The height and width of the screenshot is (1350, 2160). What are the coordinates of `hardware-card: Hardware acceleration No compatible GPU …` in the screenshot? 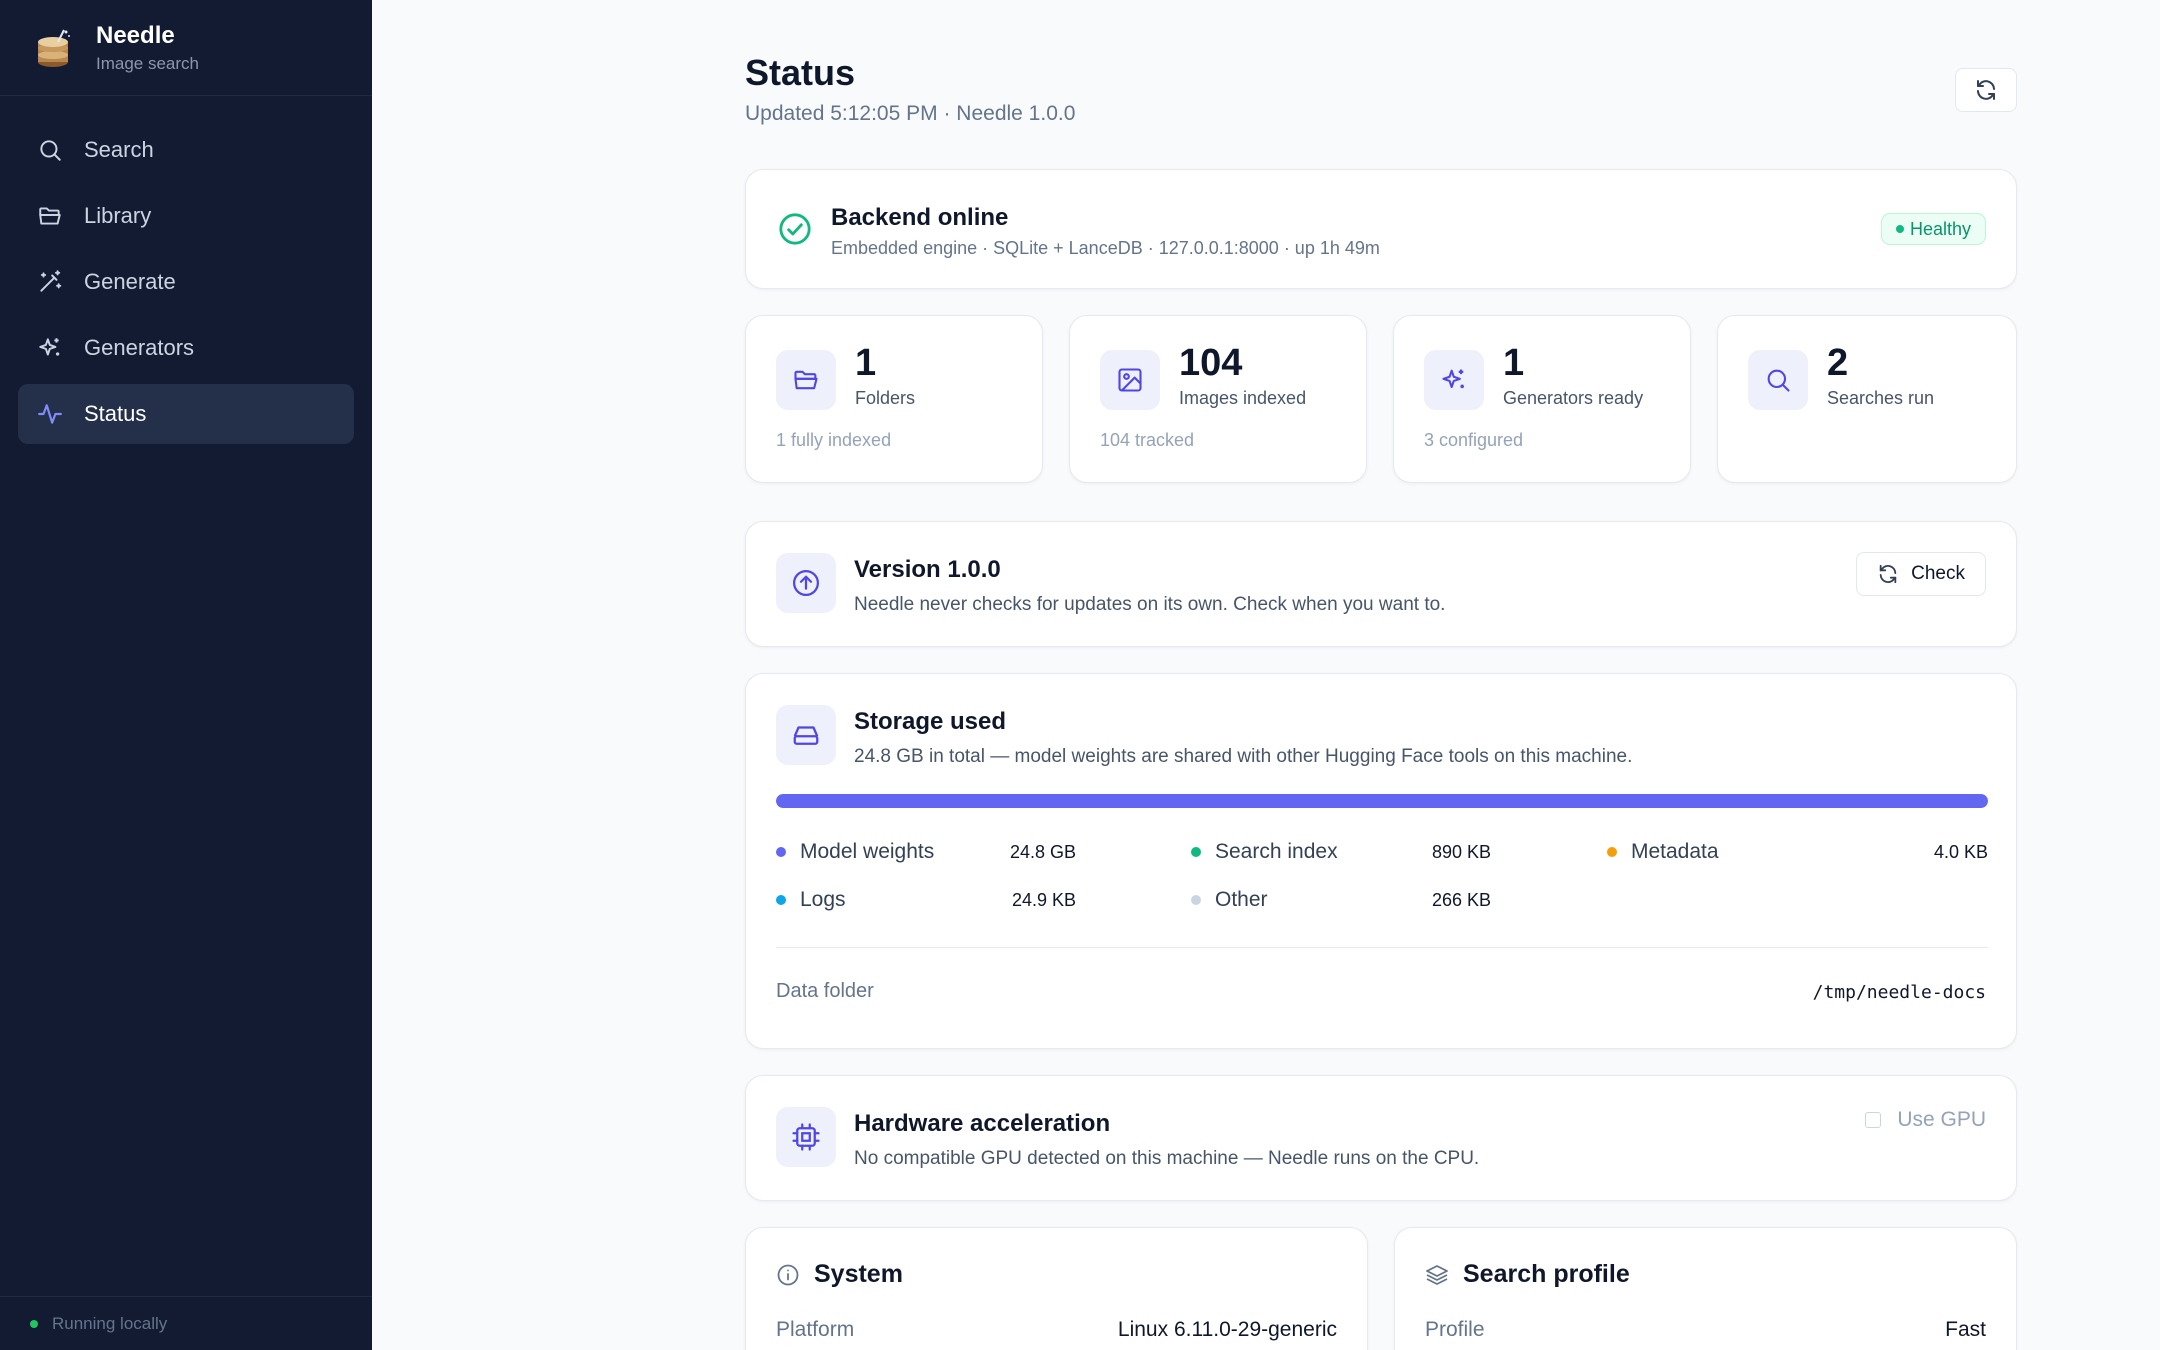 It's located at (1381, 1138).